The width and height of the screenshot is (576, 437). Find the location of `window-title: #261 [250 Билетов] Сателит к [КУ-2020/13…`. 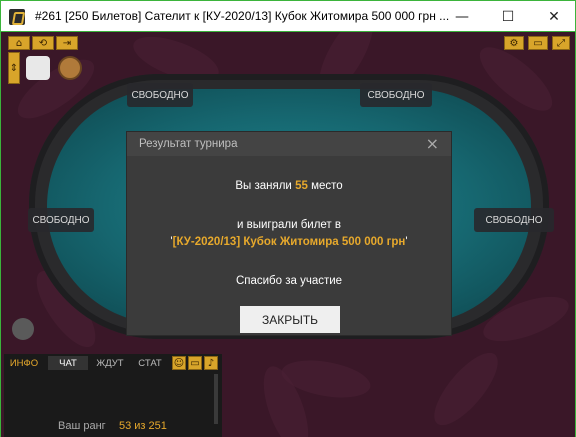

window-title: #261 [250 Билетов] Сателит к [КУ-2020/13… is located at coordinates (242, 16).